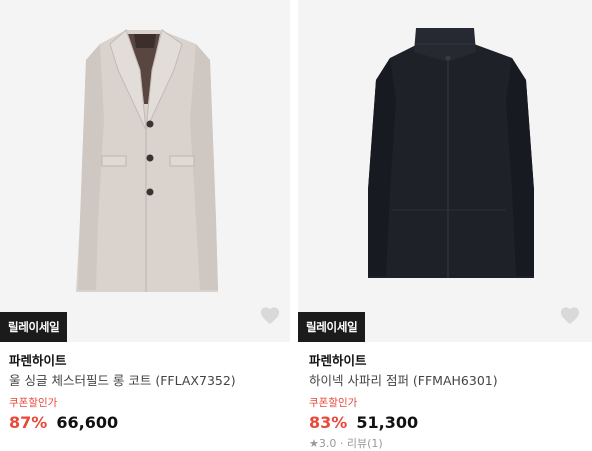 This screenshot has width=592, height=451. What do you see at coordinates (328, 422) in the screenshot?
I see `discount-rate: 83%` at bounding box center [328, 422].